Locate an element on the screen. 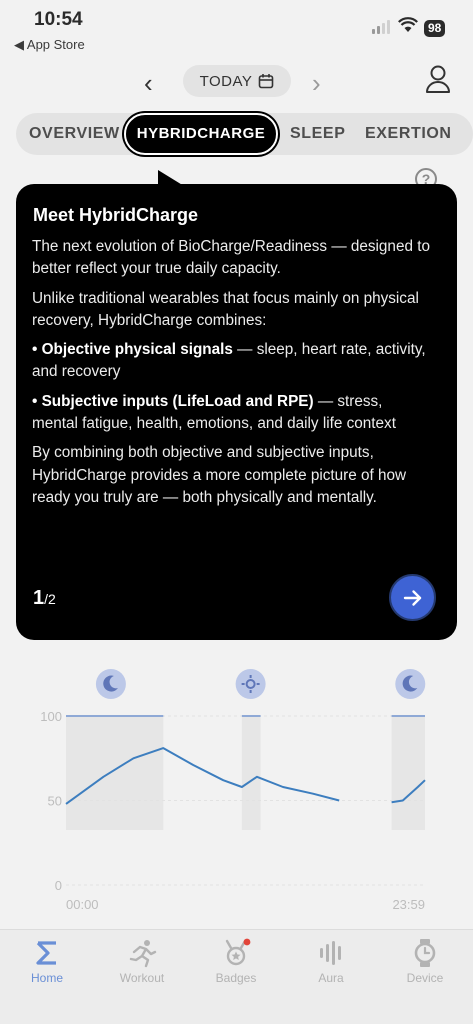 The height and width of the screenshot is (1024, 473). y-tick-label: 100 is located at coordinates (51, 716).